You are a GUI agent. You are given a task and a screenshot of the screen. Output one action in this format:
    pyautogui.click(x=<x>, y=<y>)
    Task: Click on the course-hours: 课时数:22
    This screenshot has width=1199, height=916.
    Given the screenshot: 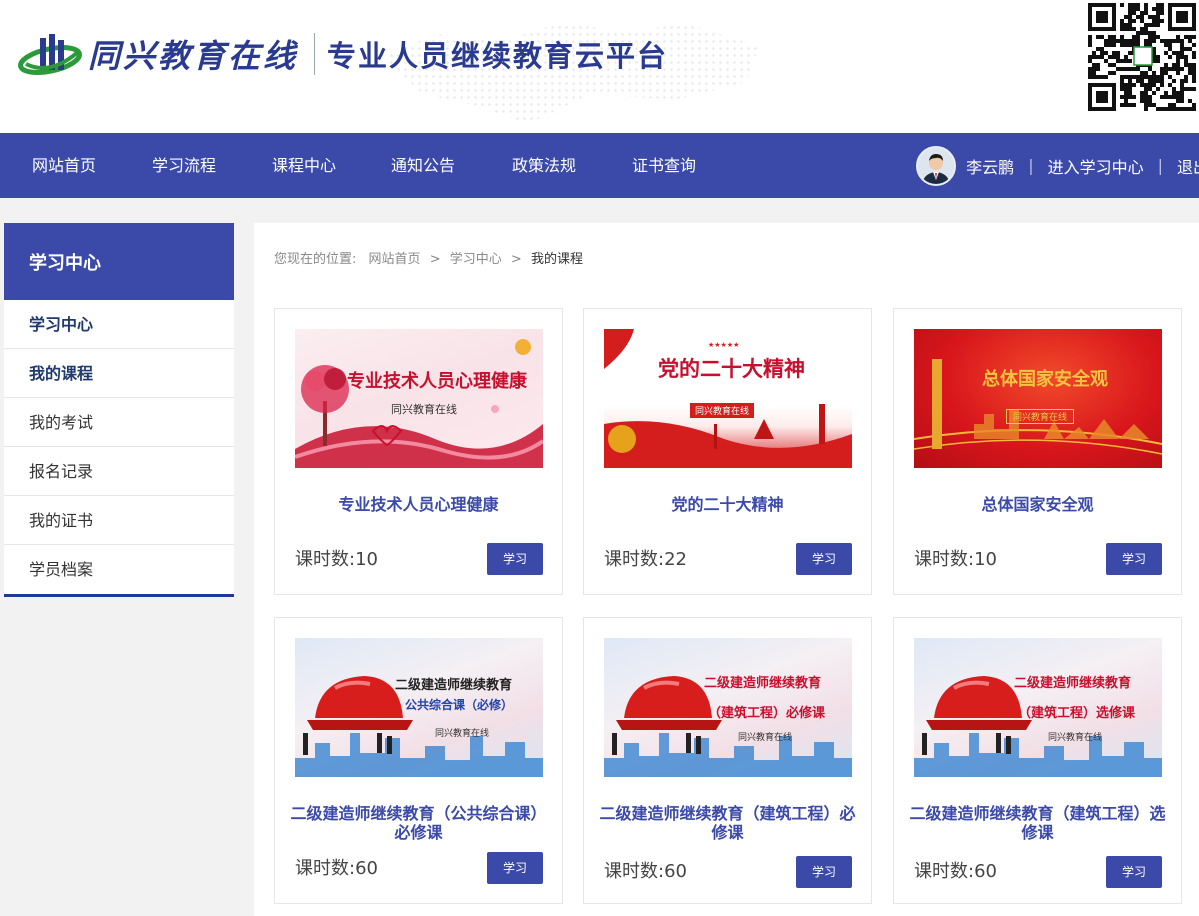 What is the action you would take?
    pyautogui.click(x=645, y=558)
    